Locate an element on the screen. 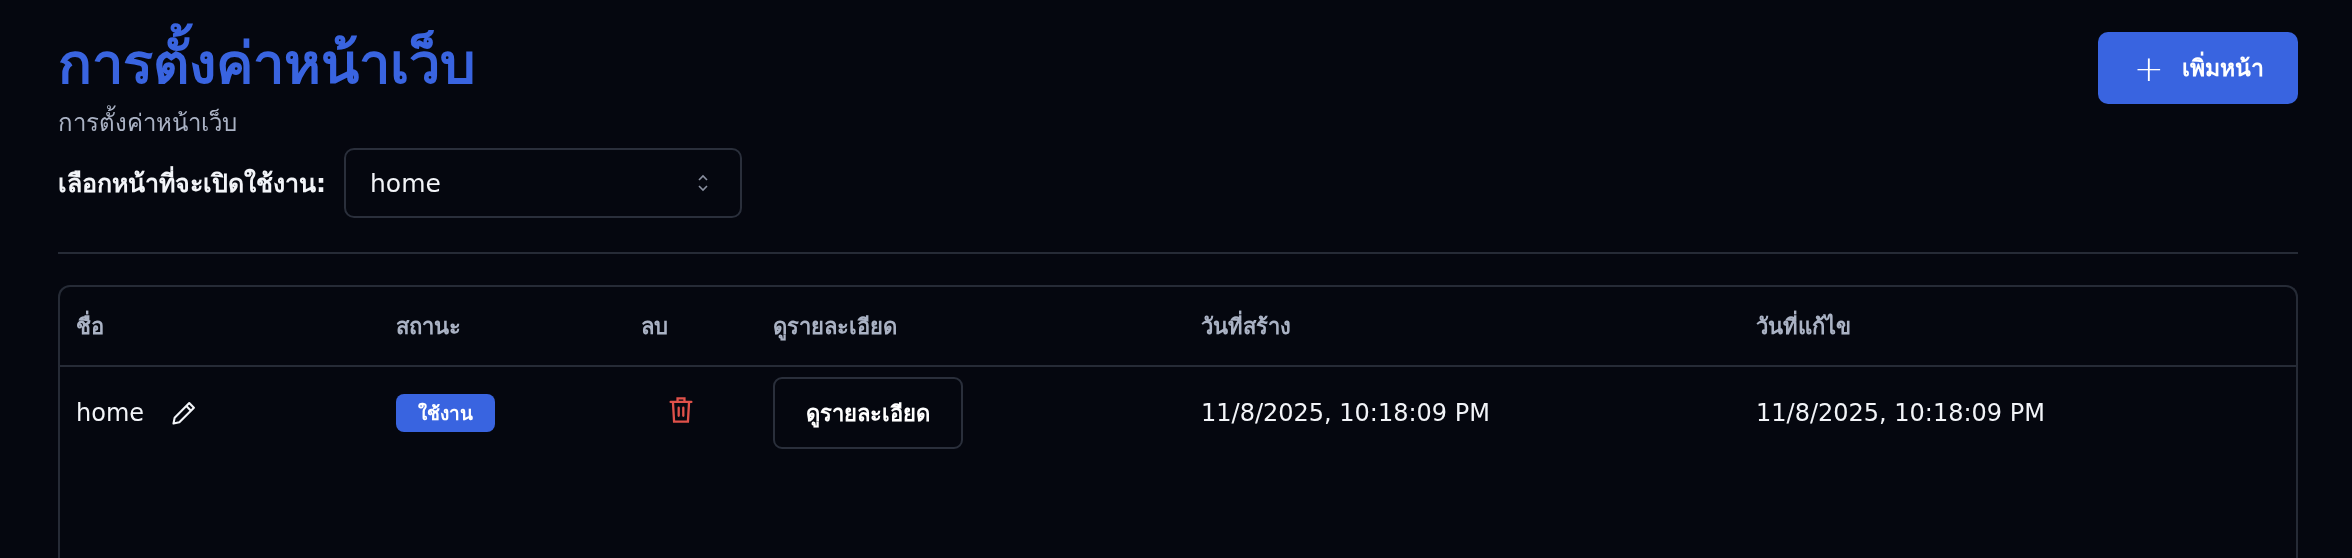 The height and width of the screenshot is (558, 2352). column-header: ลบ is located at coordinates (654, 326).